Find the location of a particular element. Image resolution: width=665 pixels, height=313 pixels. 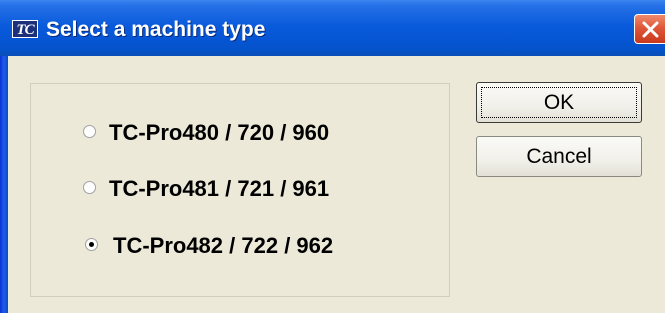

cancel-label: Cancel is located at coordinates (559, 156).